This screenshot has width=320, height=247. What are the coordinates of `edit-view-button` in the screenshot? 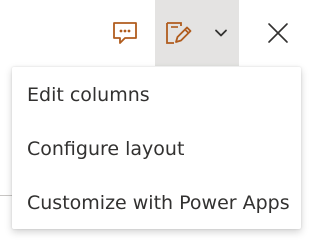 It's located at (179, 33).